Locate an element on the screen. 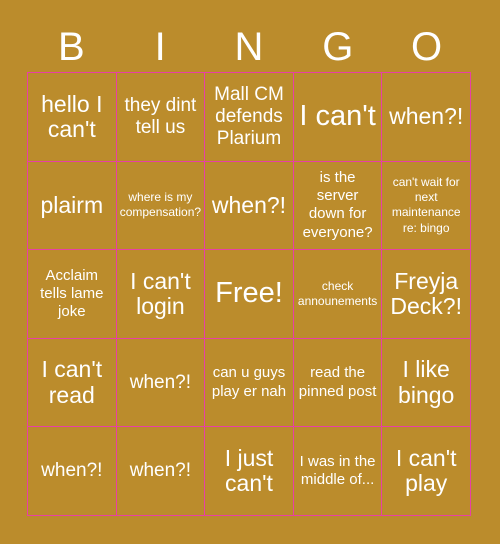 This screenshot has height=544, width=500. bingo-cell: I like bingo is located at coordinates (426, 383).